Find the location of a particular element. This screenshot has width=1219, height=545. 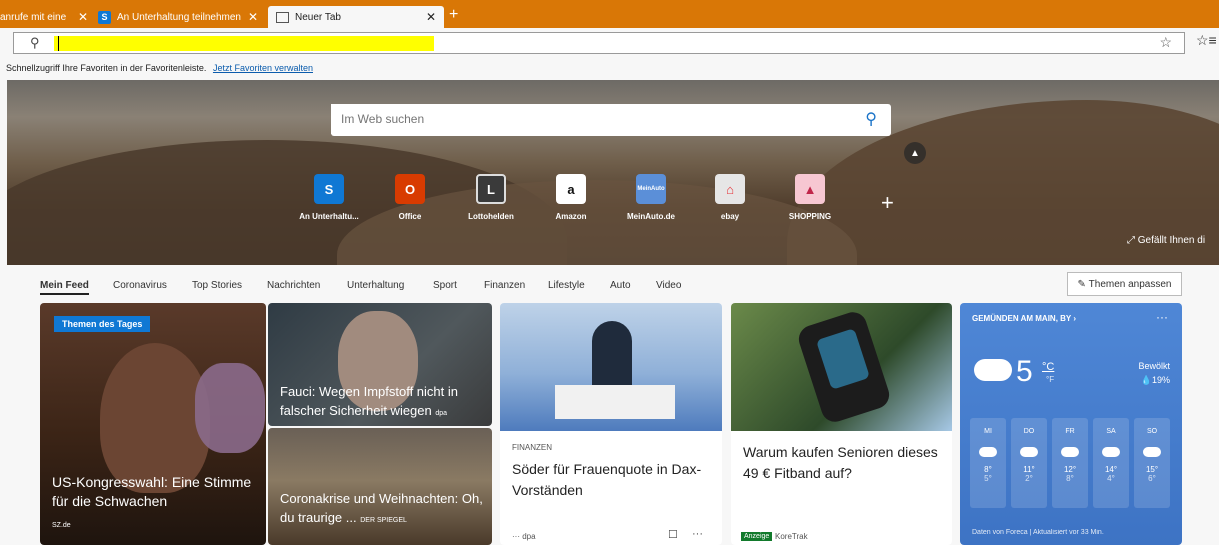

quicklink-tile: a Amazon is located at coordinates (571, 197).